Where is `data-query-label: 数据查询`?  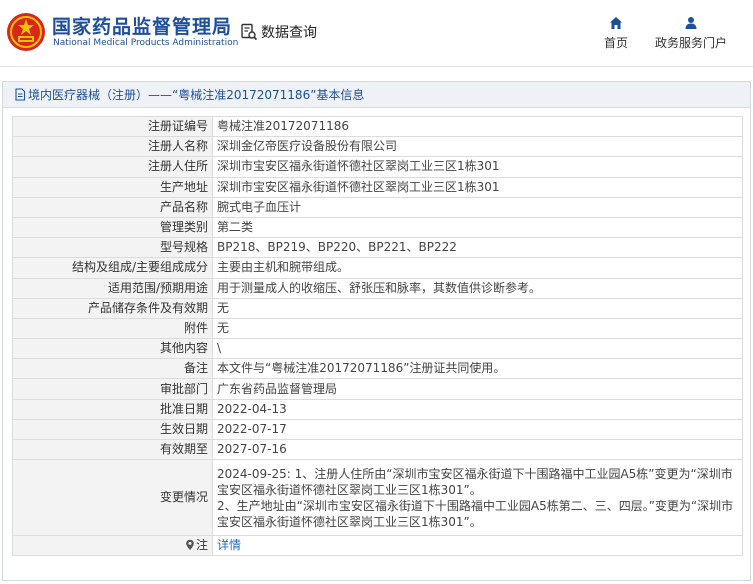 data-query-label: 数据查询 is located at coordinates (289, 33).